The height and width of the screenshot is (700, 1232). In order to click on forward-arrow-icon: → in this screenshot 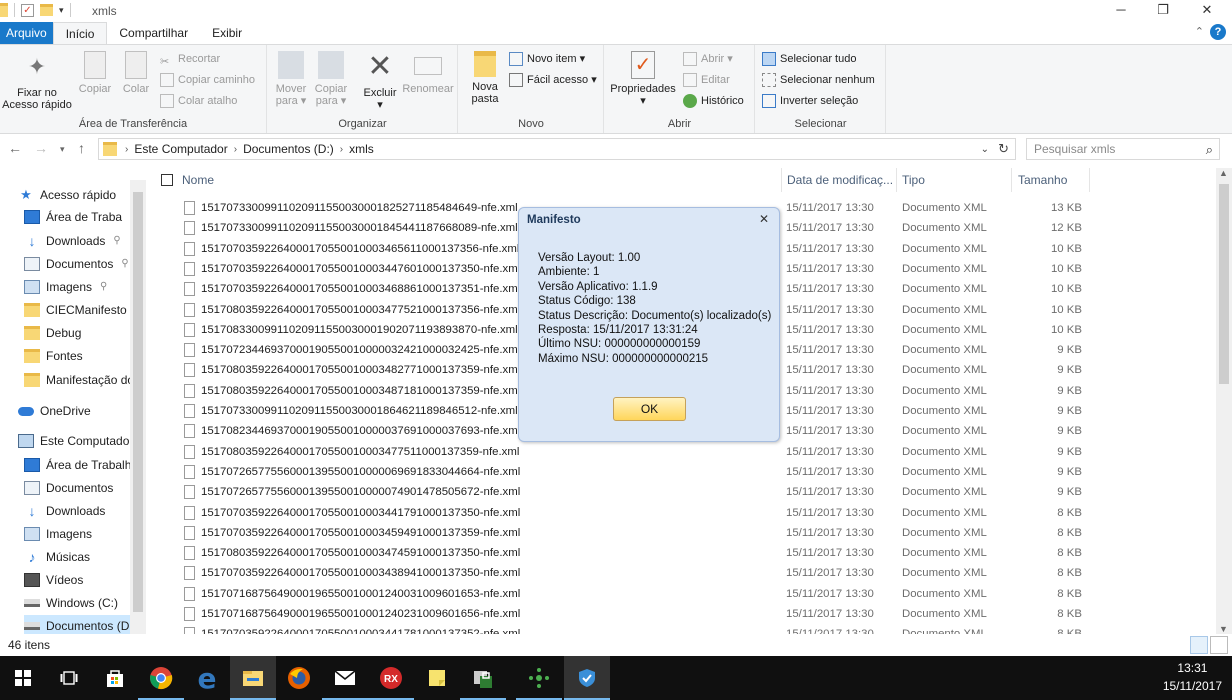, I will do `click(41, 148)`.